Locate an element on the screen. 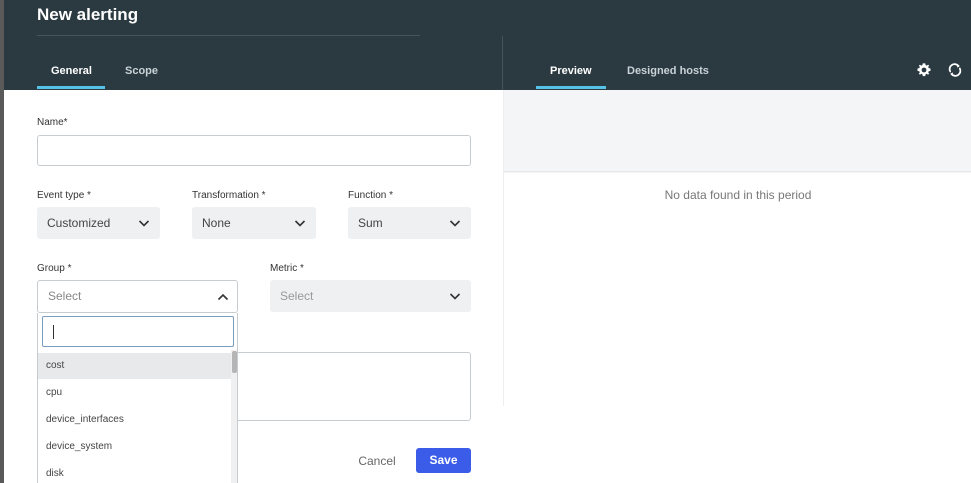 The image size is (971, 483). save-button: Save is located at coordinates (443, 460).